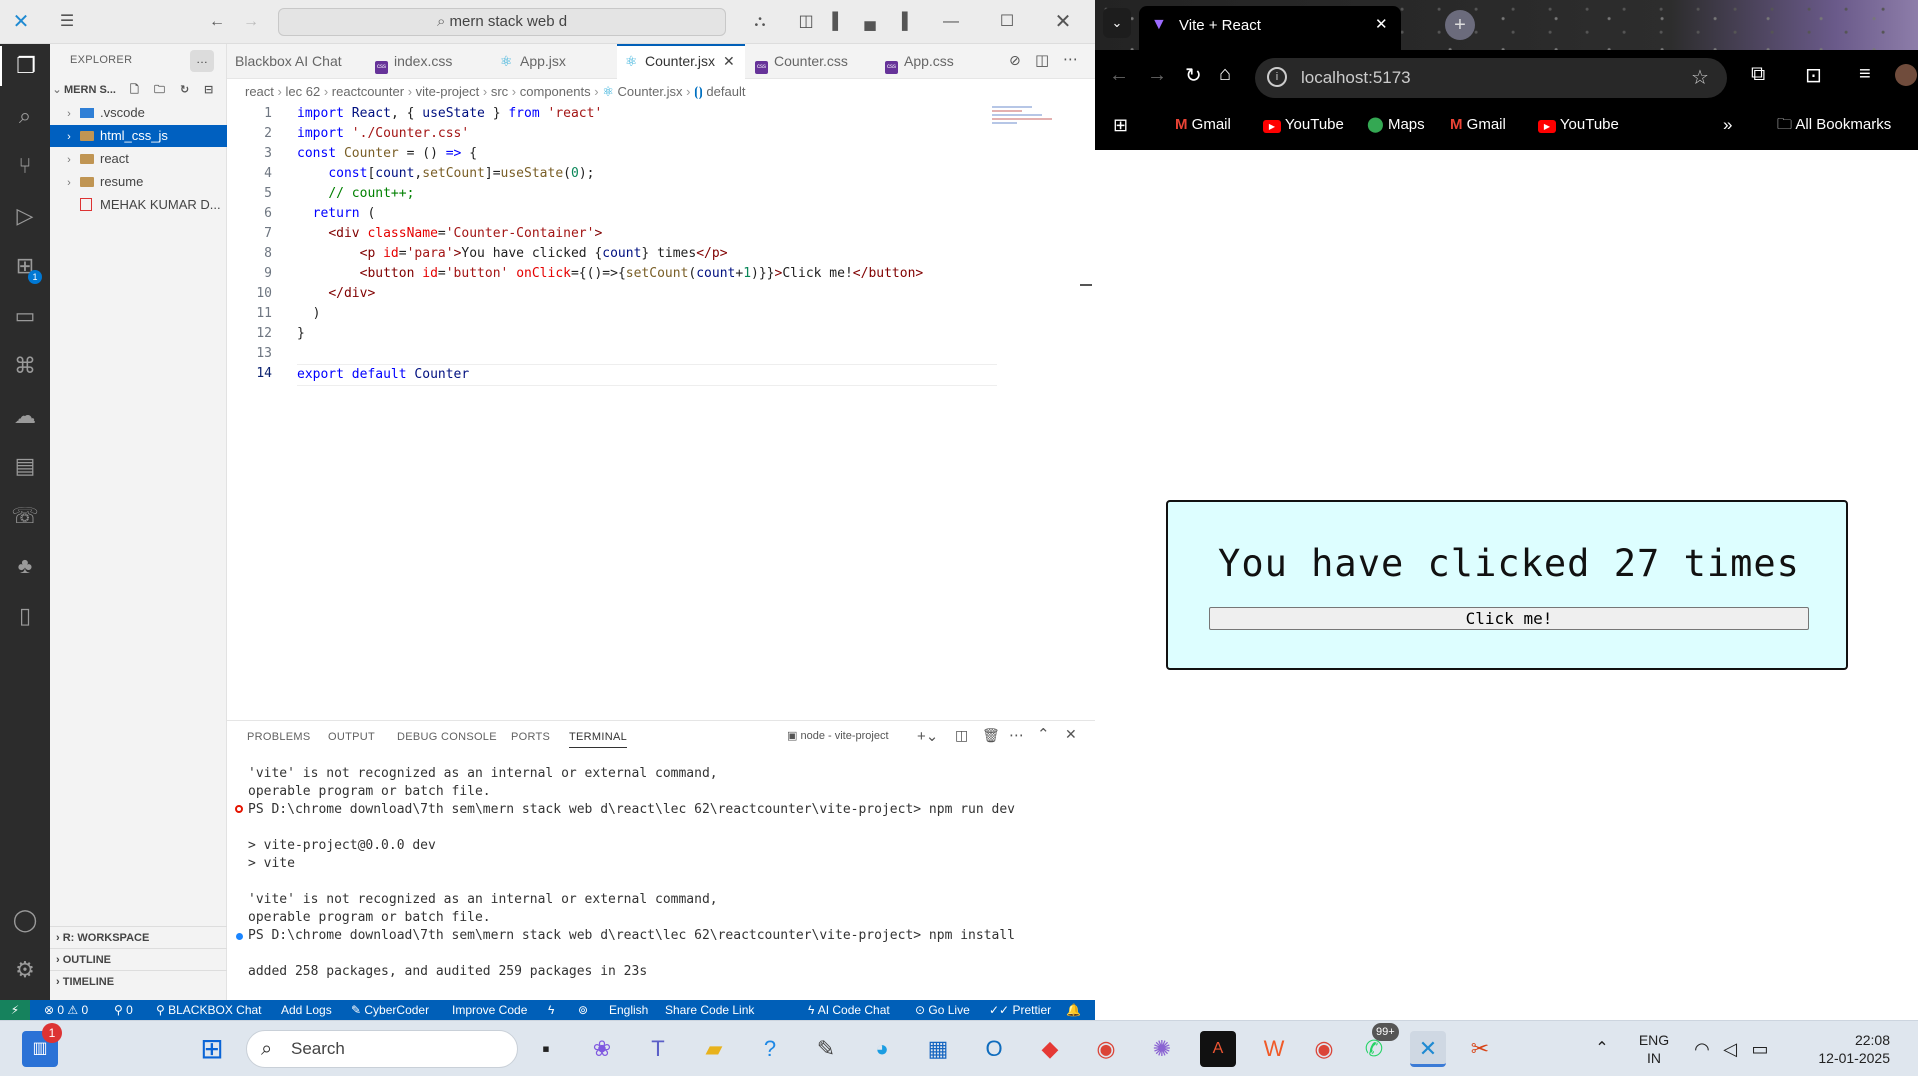 The height and width of the screenshot is (1076, 1918). What do you see at coordinates (1042, 60) in the screenshot?
I see `split-editor-icon: ◫` at bounding box center [1042, 60].